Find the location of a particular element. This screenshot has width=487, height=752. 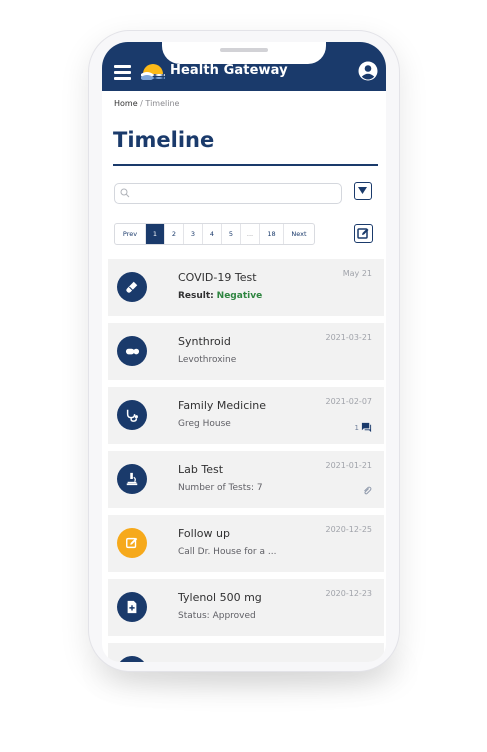

pagination-page-4: 4 is located at coordinates (212, 234).